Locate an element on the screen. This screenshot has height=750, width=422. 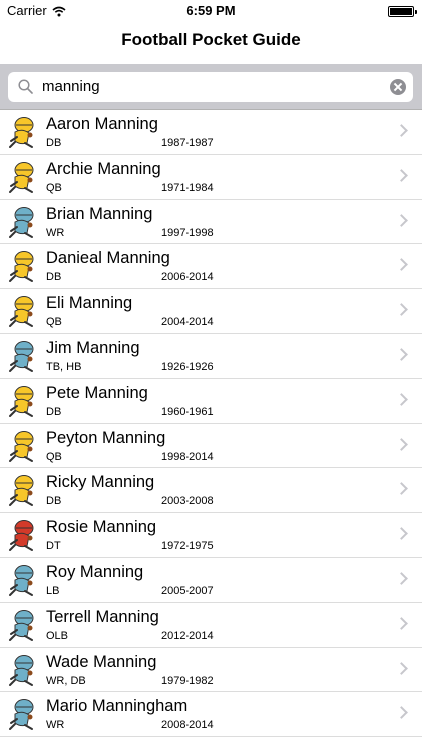
search-input: manning is located at coordinates (210, 87).